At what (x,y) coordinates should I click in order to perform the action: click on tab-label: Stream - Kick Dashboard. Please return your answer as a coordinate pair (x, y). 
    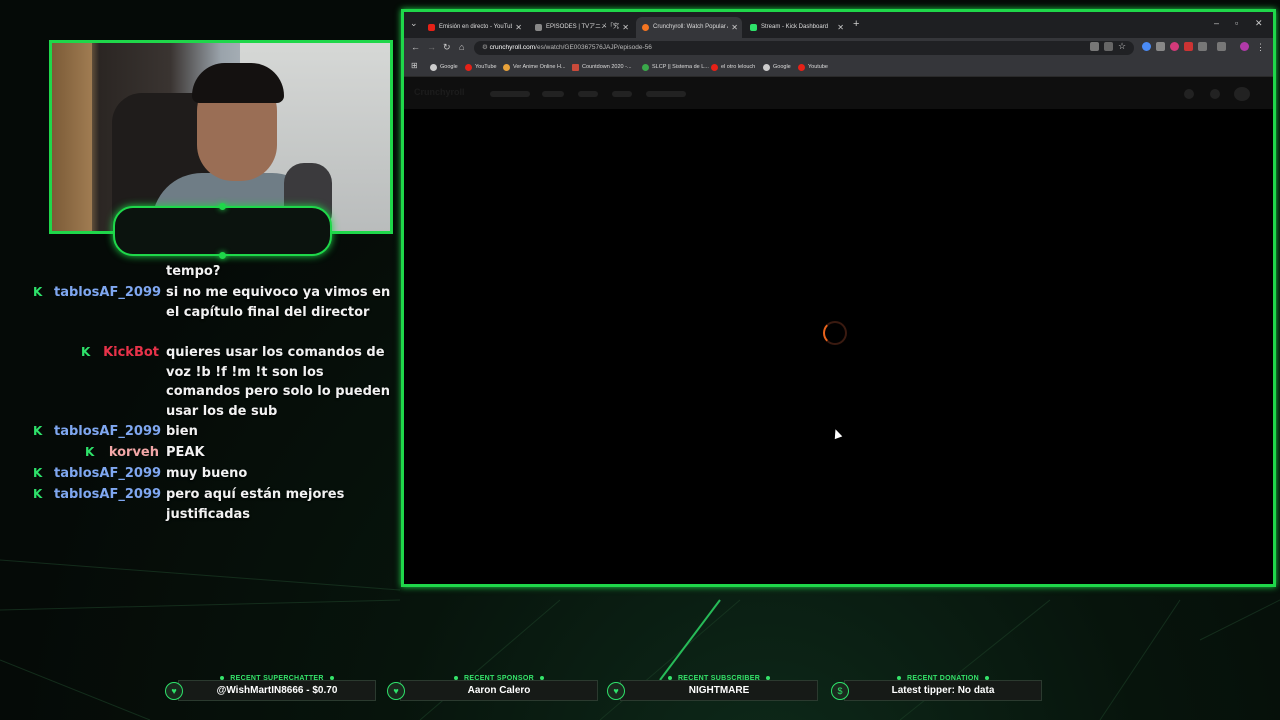
    Looking at the image, I should click on (795, 27).